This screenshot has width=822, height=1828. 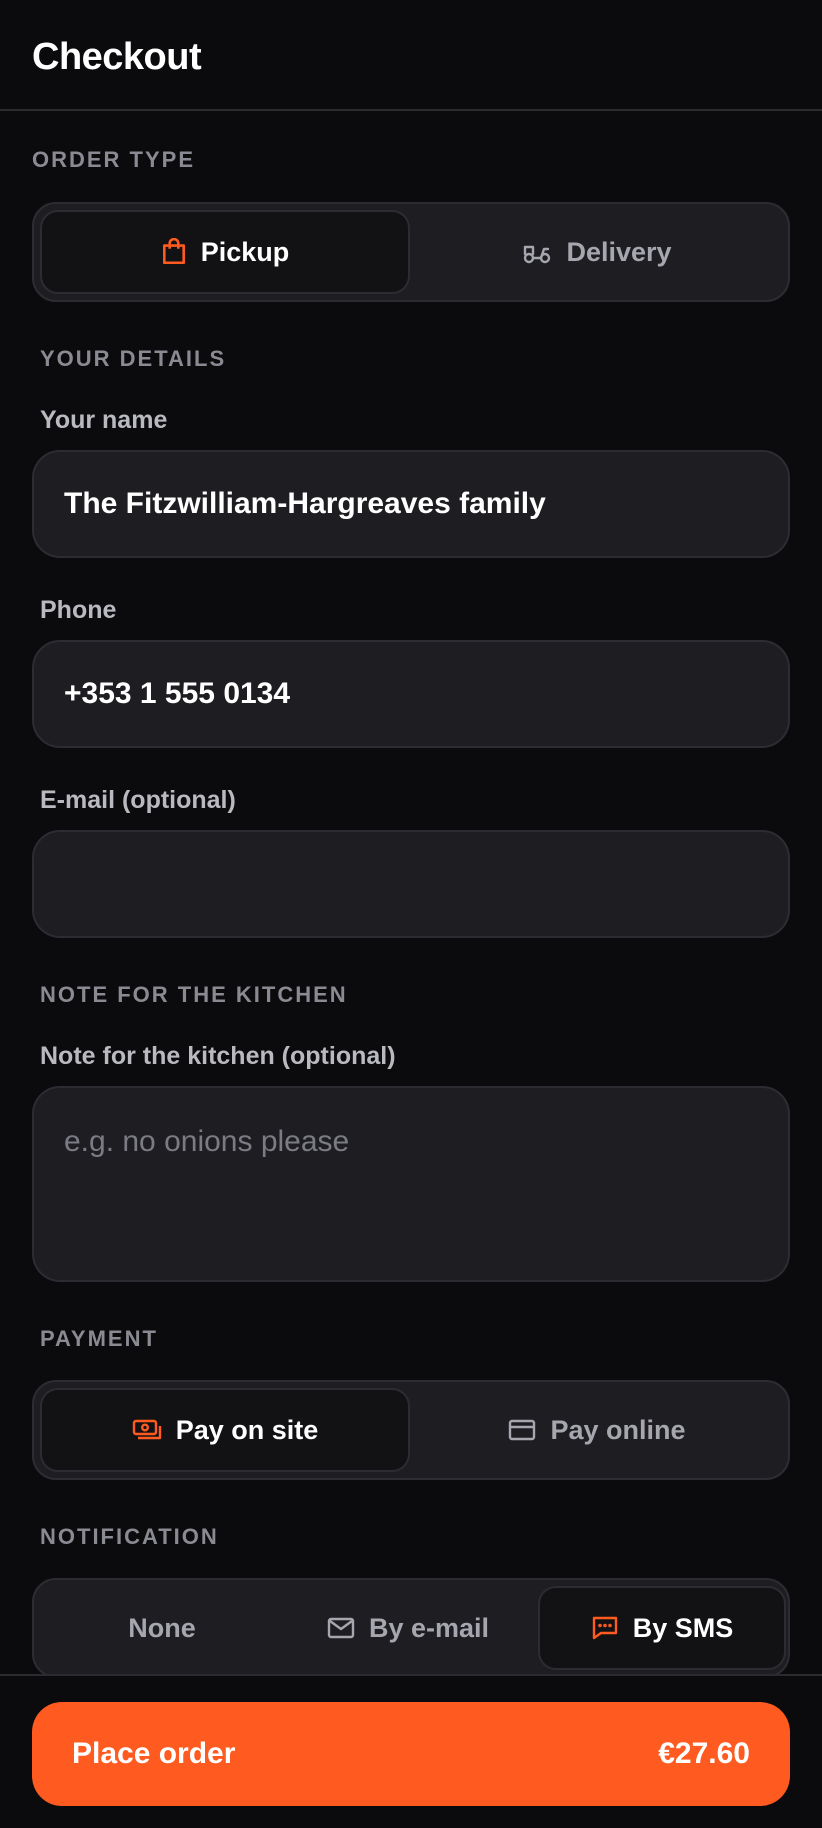 I want to click on checkout-footer: Place order €27.60, so click(x=411, y=1751).